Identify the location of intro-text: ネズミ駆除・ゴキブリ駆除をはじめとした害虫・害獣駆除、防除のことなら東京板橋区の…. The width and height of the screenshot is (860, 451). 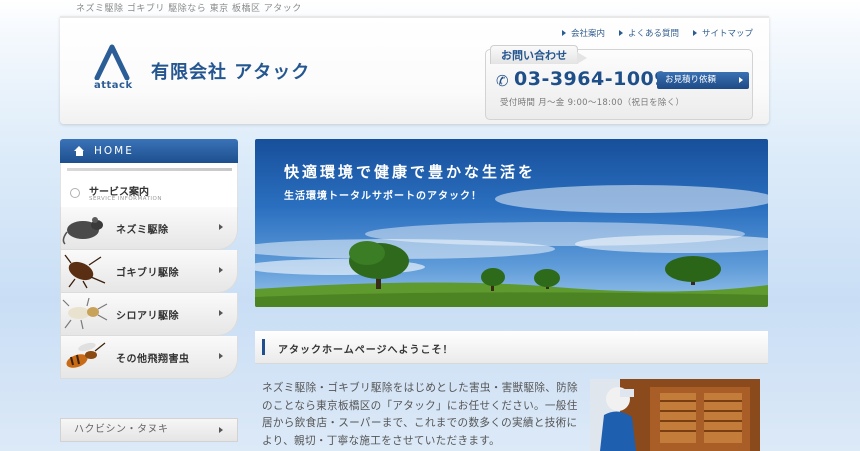
(420, 414).